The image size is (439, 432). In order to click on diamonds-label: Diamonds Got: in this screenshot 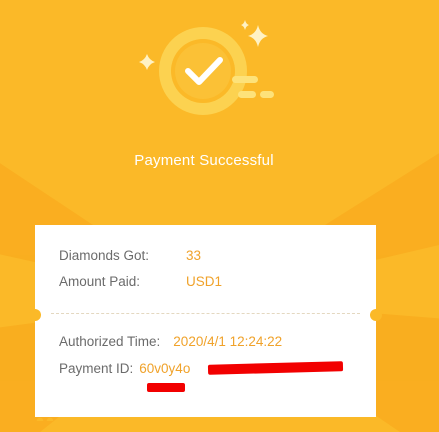, I will do `click(104, 255)`.